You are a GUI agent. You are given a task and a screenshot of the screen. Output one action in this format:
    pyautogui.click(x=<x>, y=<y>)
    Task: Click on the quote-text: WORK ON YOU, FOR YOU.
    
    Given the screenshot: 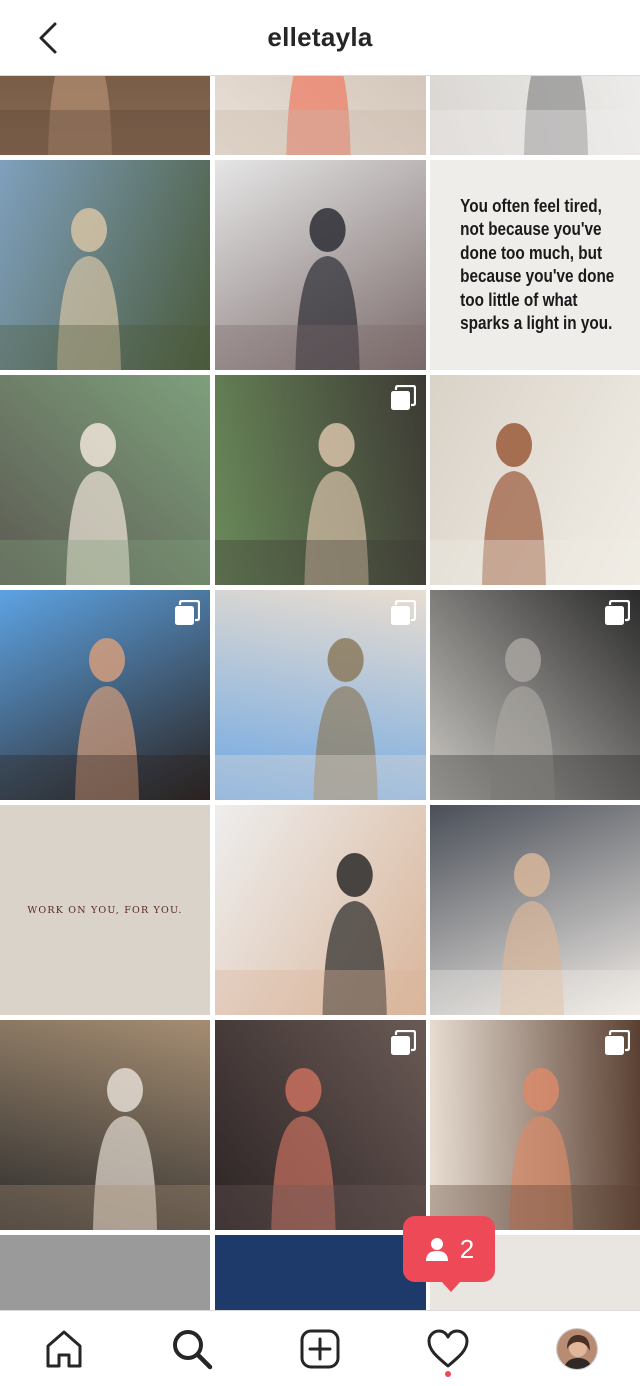 What is the action you would take?
    pyautogui.click(x=105, y=910)
    